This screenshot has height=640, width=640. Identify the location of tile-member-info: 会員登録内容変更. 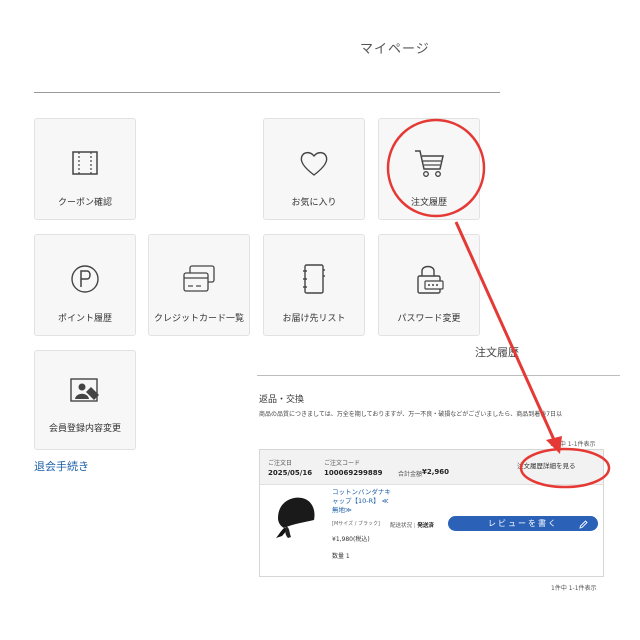
(85, 400).